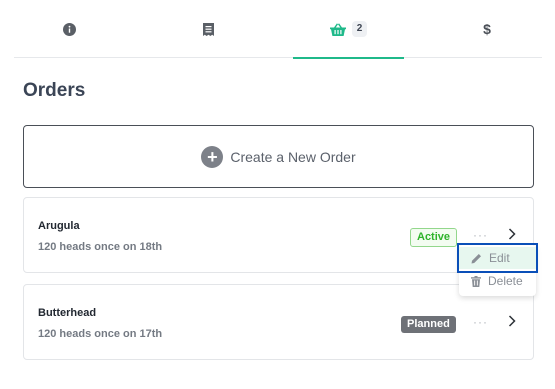 This screenshot has height=389, width=555. Describe the element at coordinates (359, 29) in the screenshot. I see `orders-count-badge: 2` at that location.